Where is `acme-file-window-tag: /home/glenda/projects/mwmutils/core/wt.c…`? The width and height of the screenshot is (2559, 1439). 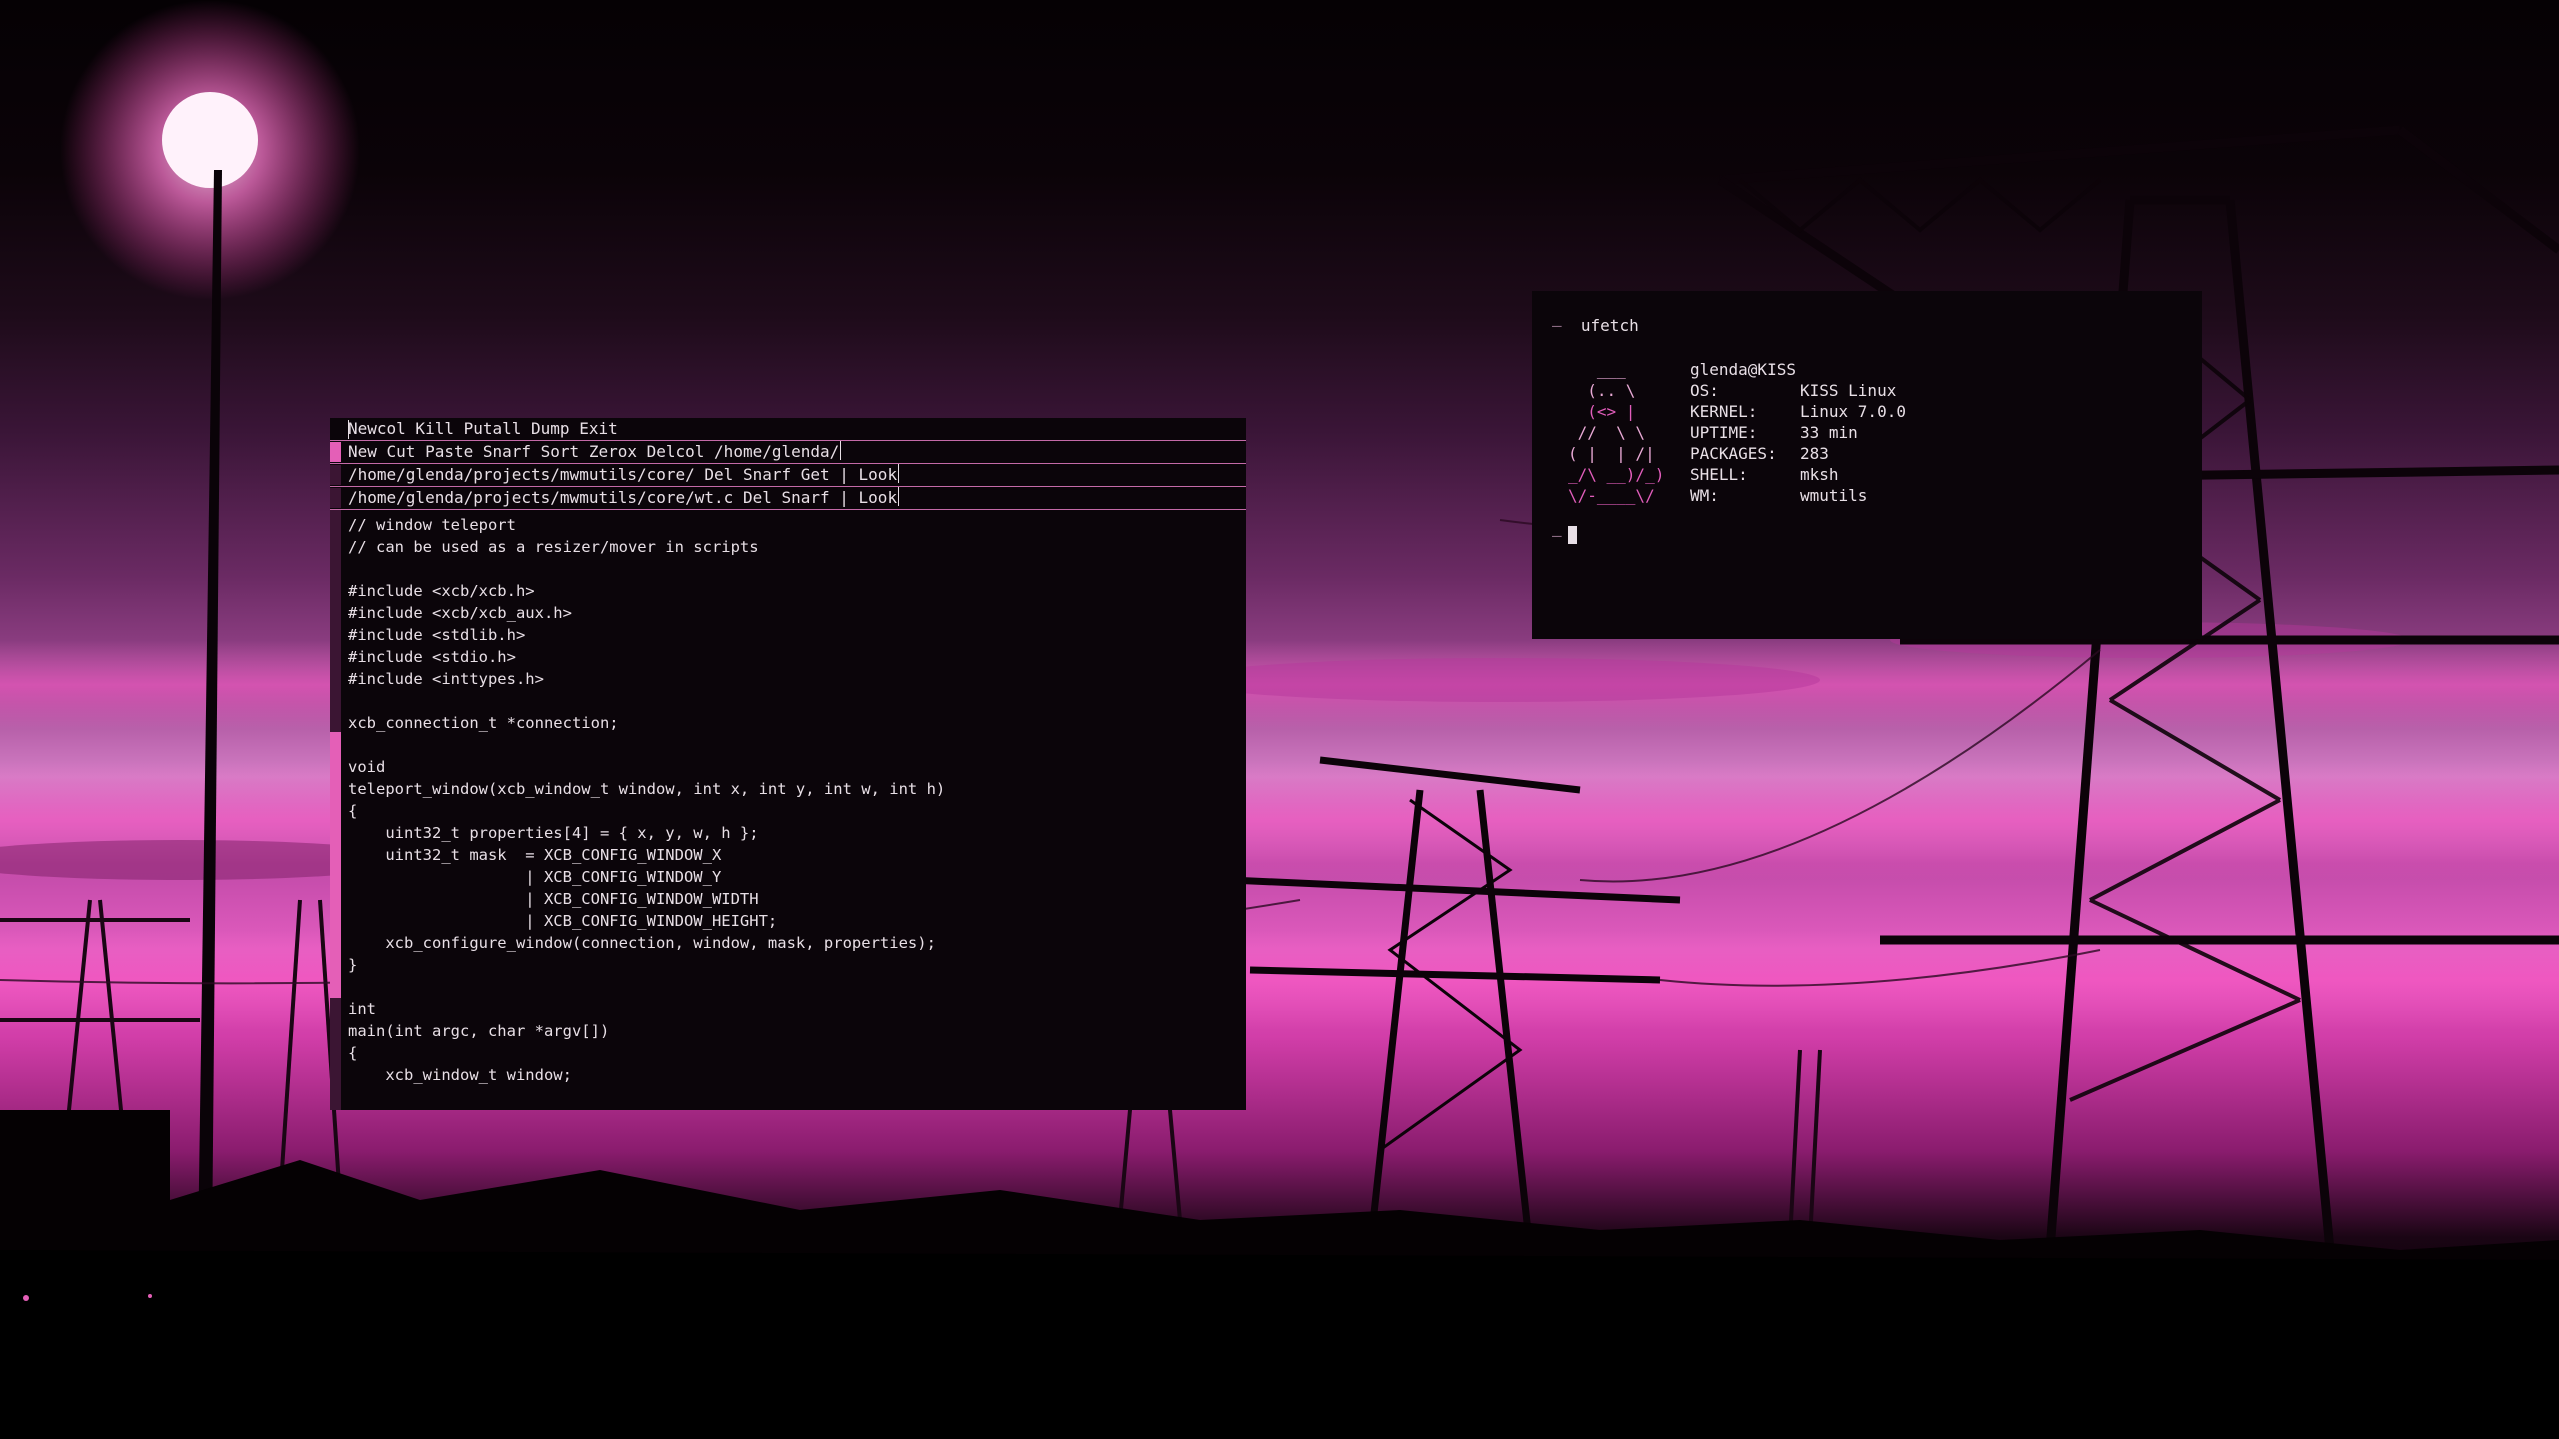
acme-file-window-tag: /home/glenda/projects/mwmutils/core/wt.c… is located at coordinates (788, 498).